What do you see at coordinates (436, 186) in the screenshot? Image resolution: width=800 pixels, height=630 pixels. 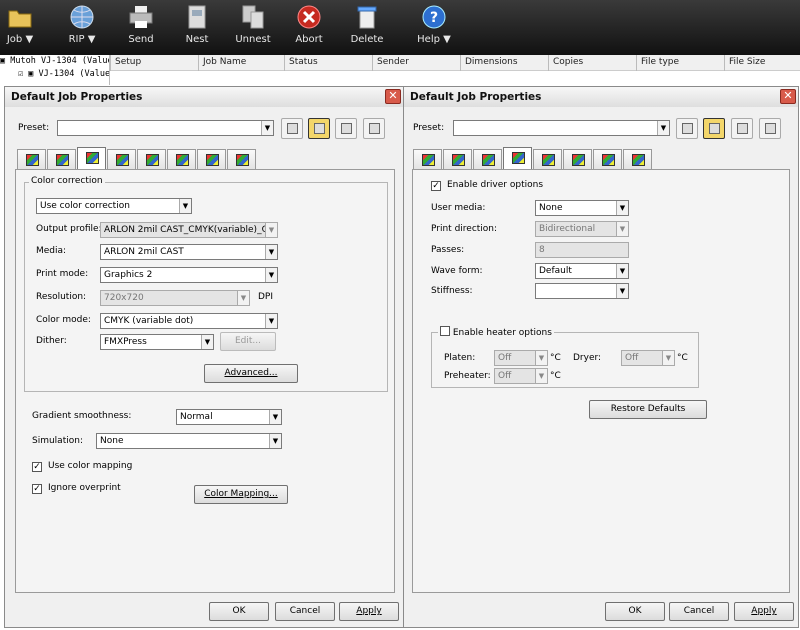 I see `enable-driver-options-checkbox: ✓` at bounding box center [436, 186].